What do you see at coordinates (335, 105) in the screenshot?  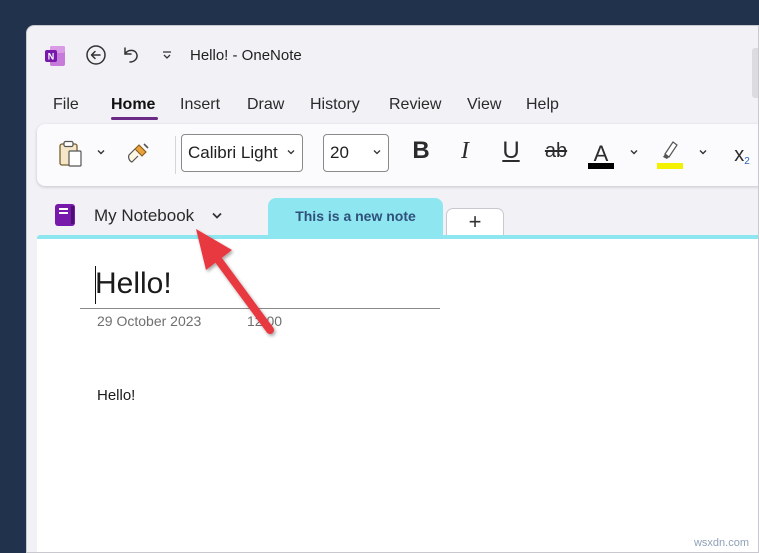 I see `tab-history: History` at bounding box center [335, 105].